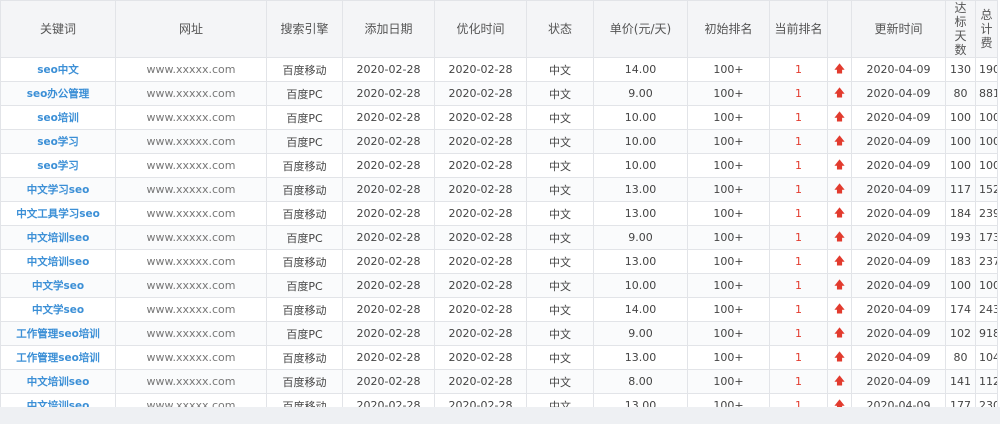  What do you see at coordinates (191, 29) in the screenshot?
I see `column-header-url: 网址` at bounding box center [191, 29].